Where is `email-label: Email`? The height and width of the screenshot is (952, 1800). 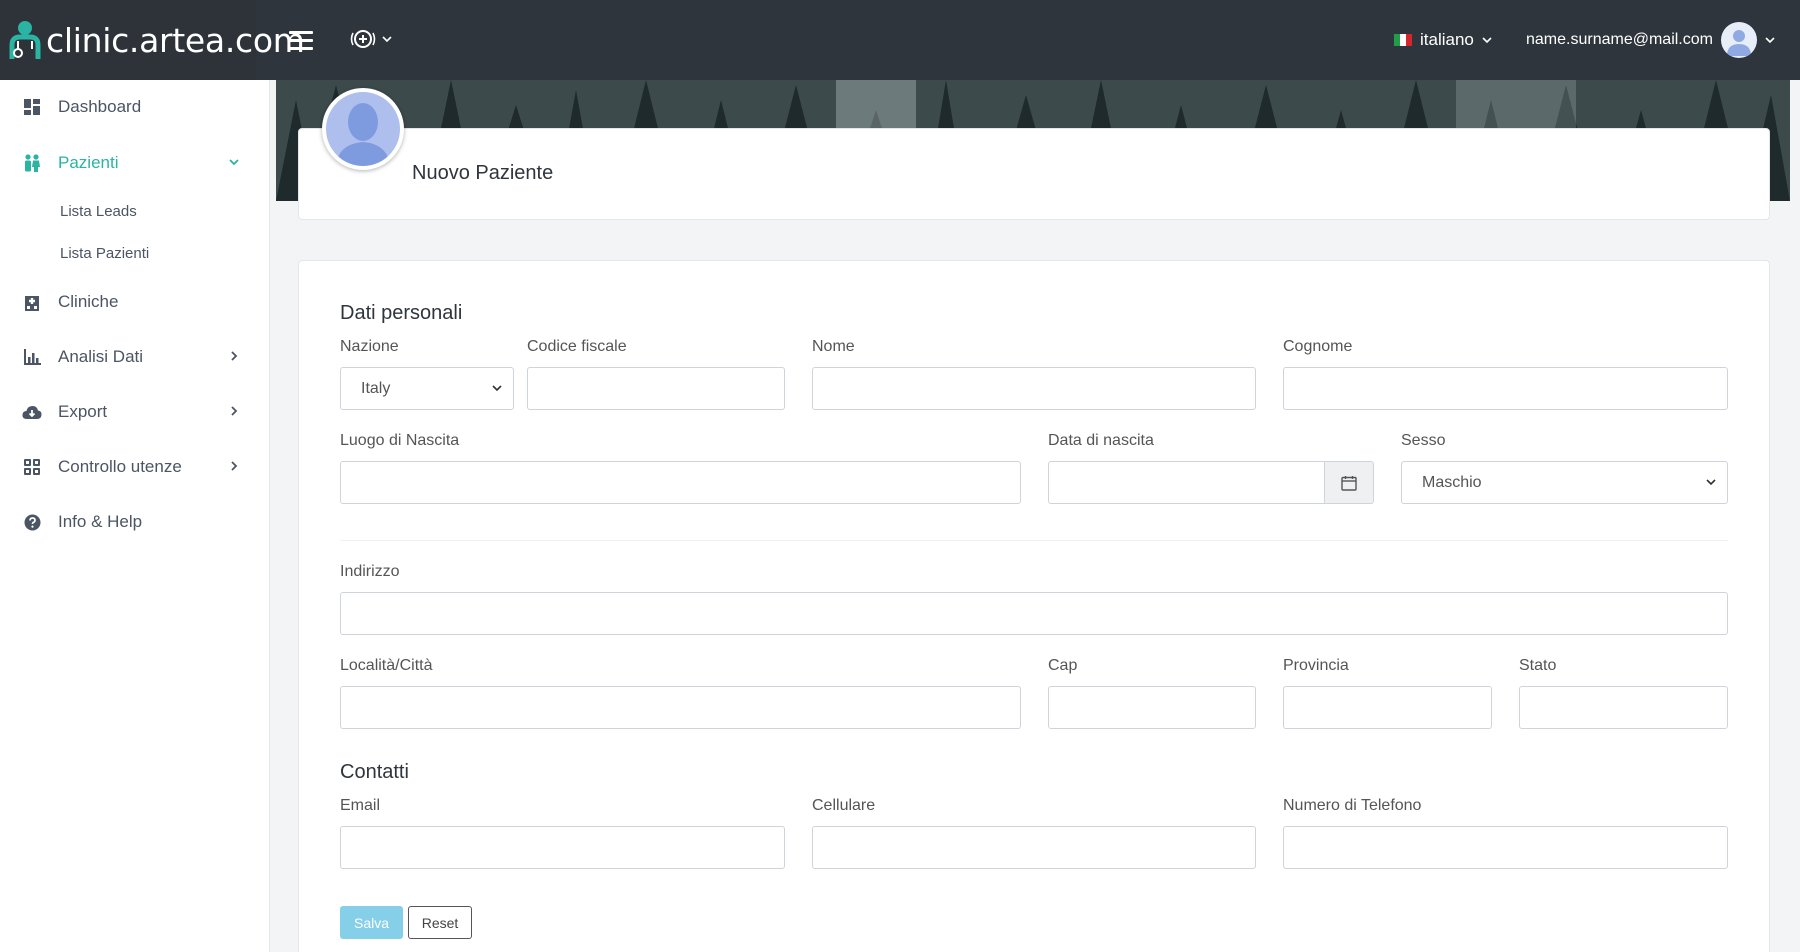 email-label: Email is located at coordinates (360, 805).